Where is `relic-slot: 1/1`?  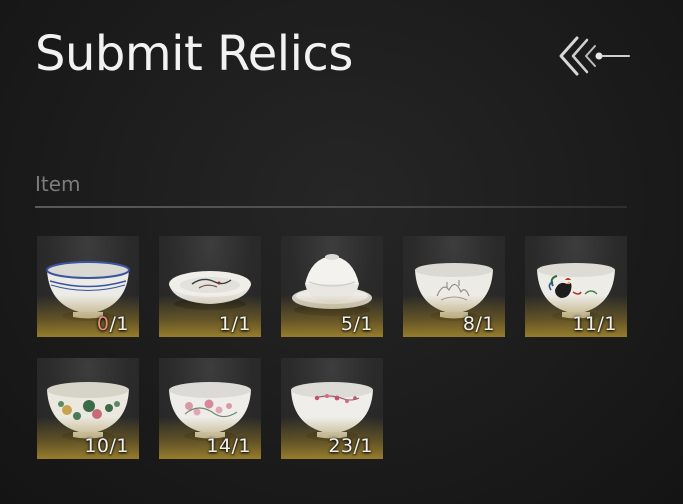 relic-slot: 1/1 is located at coordinates (210, 286).